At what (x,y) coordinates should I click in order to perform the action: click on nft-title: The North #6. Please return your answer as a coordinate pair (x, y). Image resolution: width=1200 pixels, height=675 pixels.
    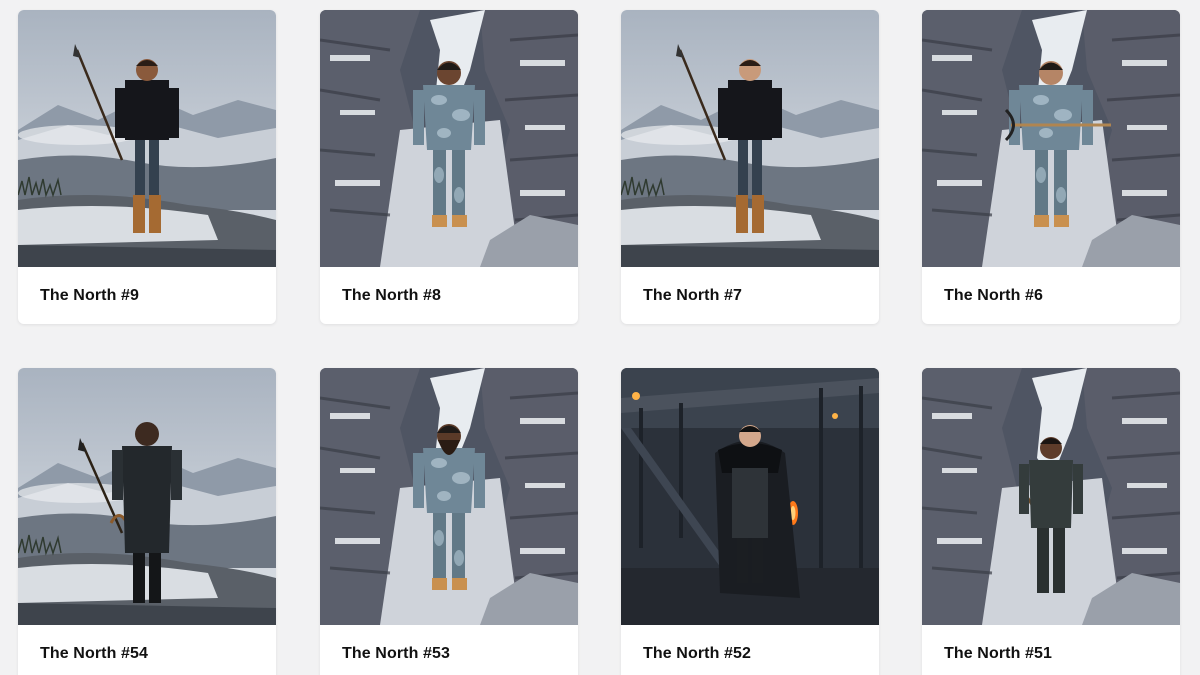
    Looking at the image, I should click on (1051, 295).